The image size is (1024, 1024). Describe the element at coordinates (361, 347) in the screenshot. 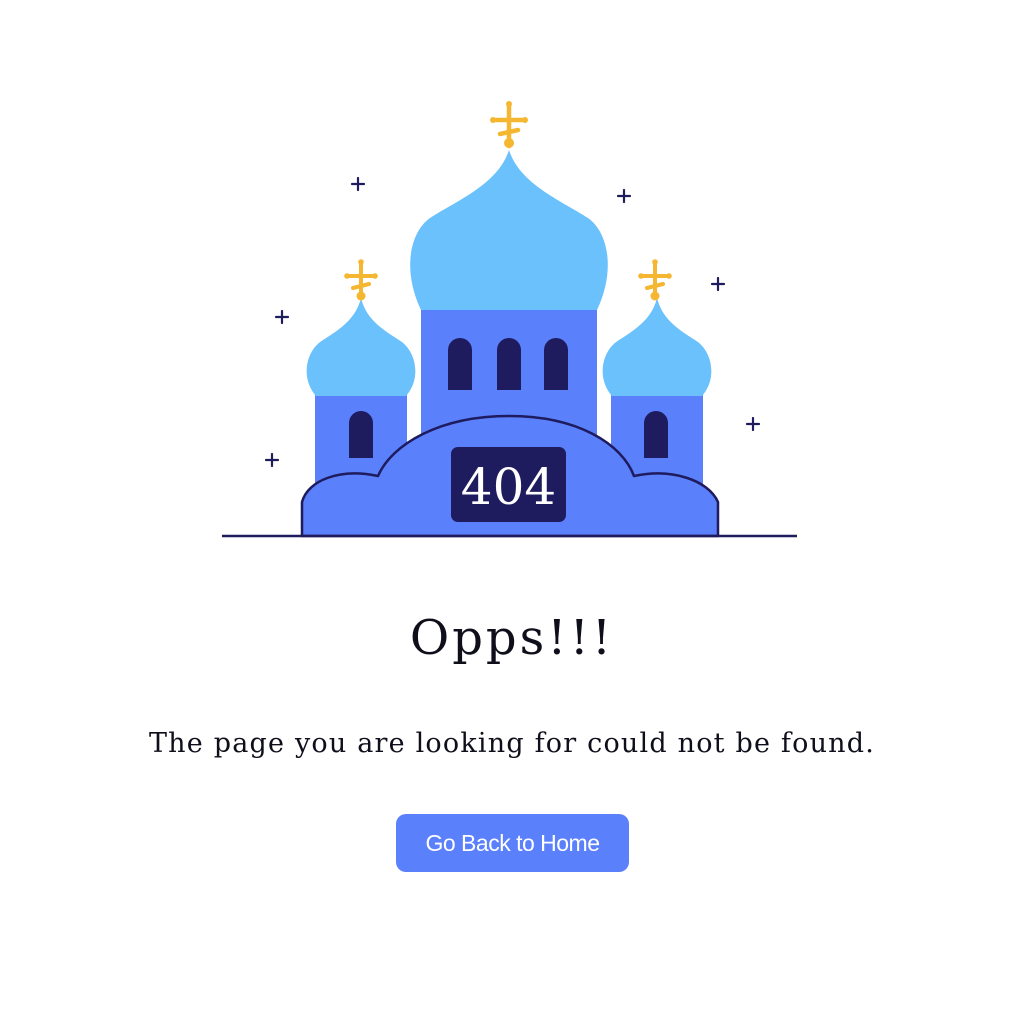

I see `left-dome` at that location.